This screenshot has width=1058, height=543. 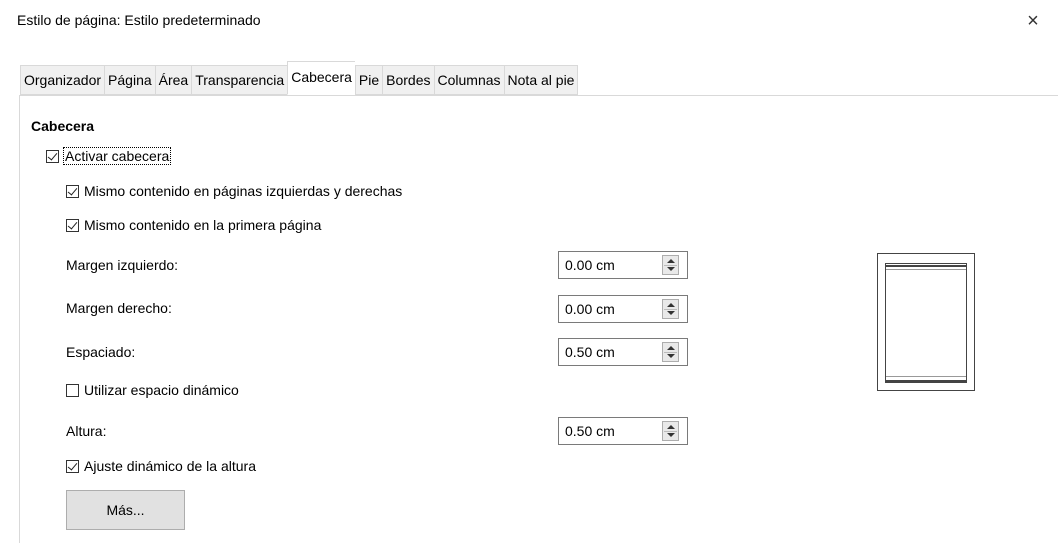 I want to click on preview-page-icon, so click(x=926, y=323).